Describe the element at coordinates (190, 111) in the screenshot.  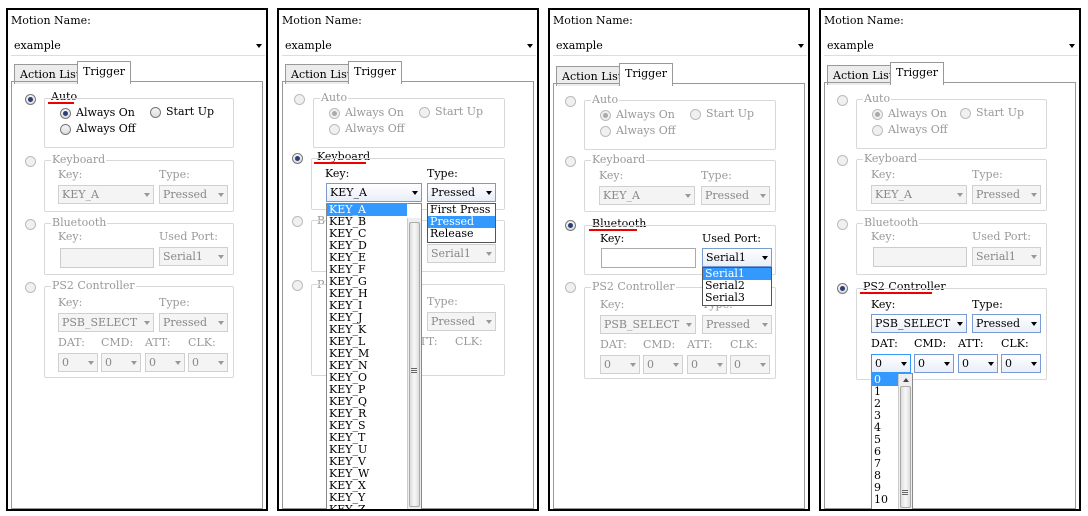
I see `start-up-label: Start Up` at that location.